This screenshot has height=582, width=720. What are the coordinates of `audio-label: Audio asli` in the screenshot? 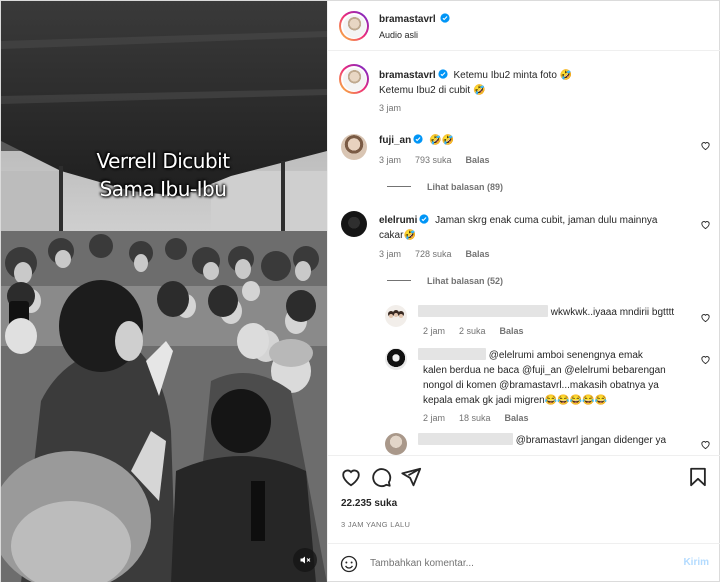 It's located at (398, 35).